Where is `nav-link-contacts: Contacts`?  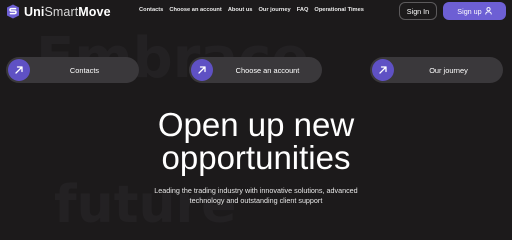 nav-link-contacts: Contacts is located at coordinates (151, 10).